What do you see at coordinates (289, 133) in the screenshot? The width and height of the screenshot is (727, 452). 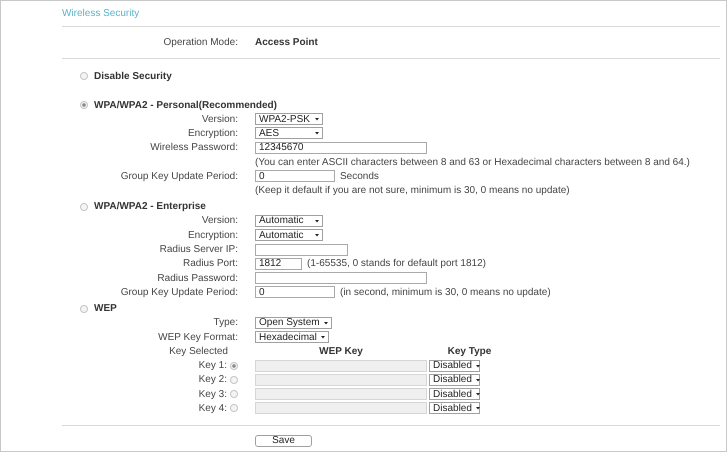 I see `dropdown: AES` at bounding box center [289, 133].